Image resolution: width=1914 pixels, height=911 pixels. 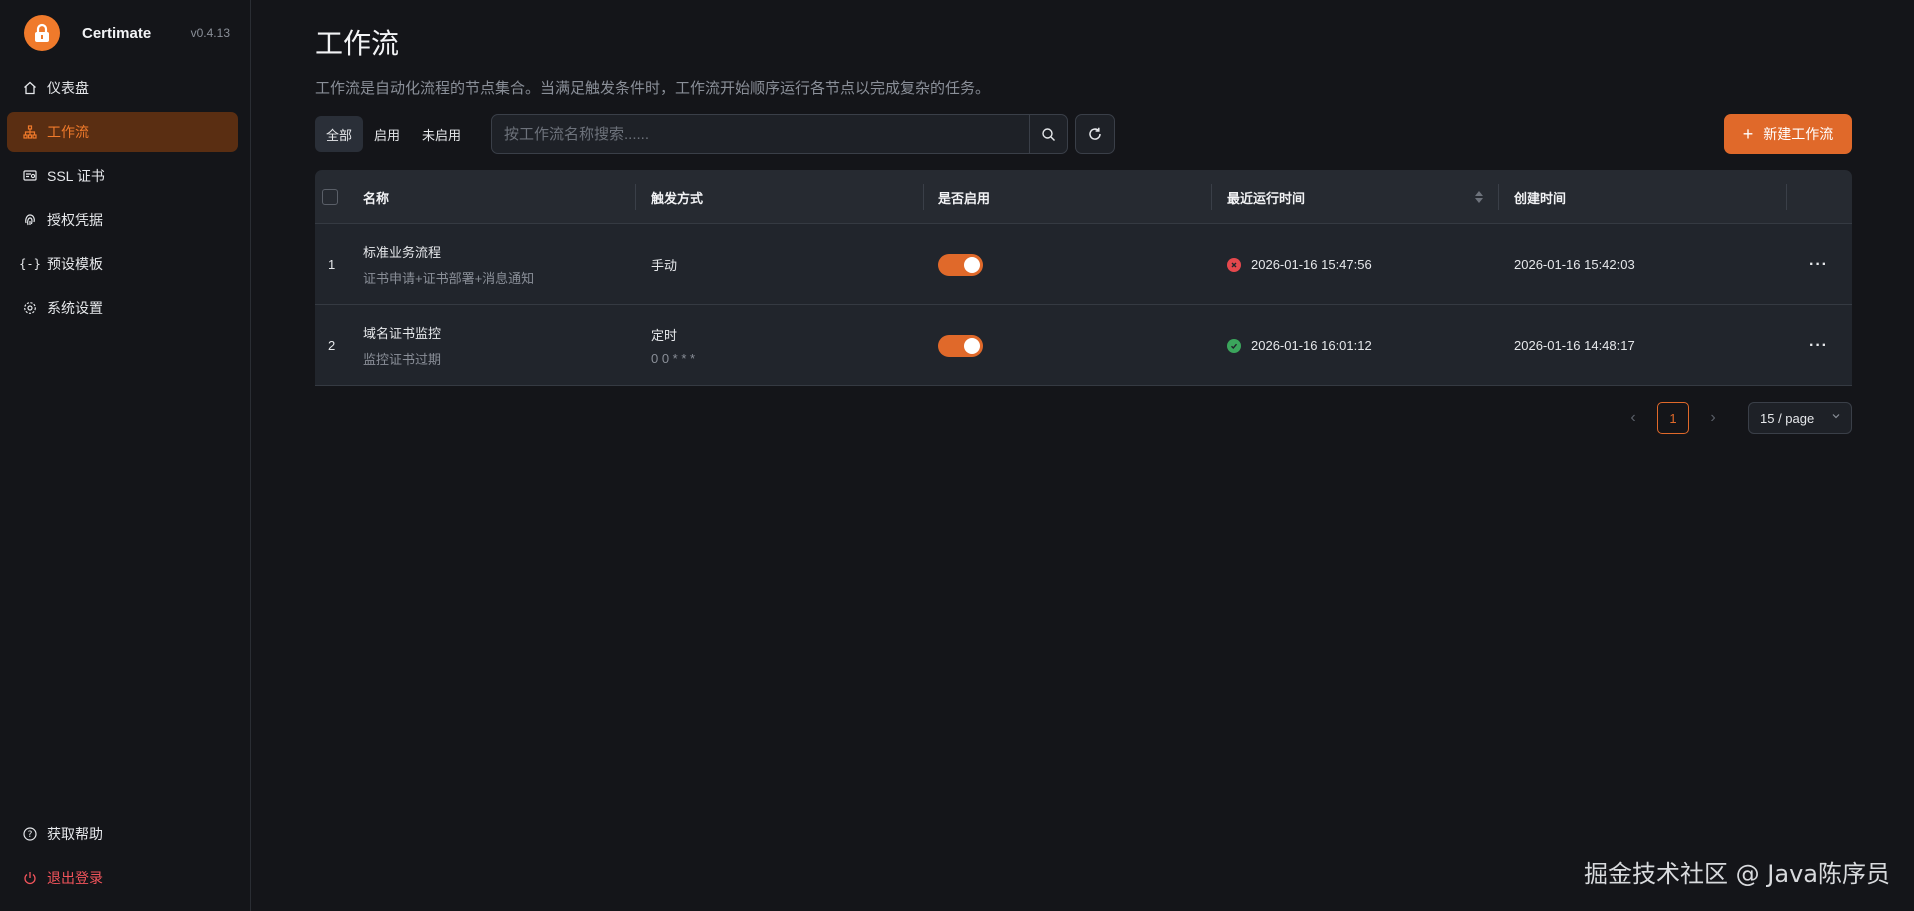 I want to click on chevron-down-icon, so click(x=1836, y=416).